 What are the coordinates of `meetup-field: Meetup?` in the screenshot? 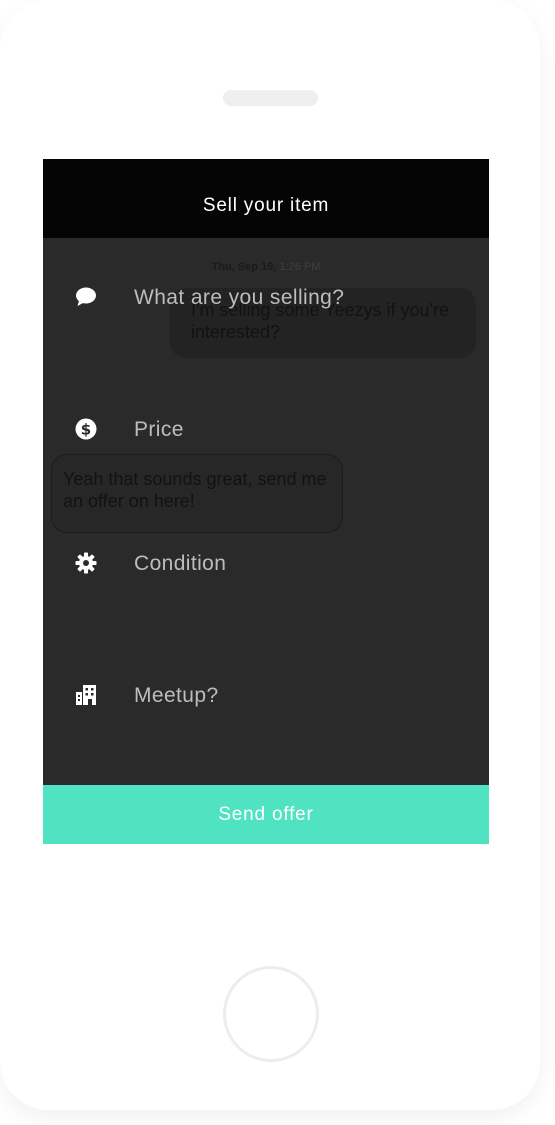 It's located at (266, 696).